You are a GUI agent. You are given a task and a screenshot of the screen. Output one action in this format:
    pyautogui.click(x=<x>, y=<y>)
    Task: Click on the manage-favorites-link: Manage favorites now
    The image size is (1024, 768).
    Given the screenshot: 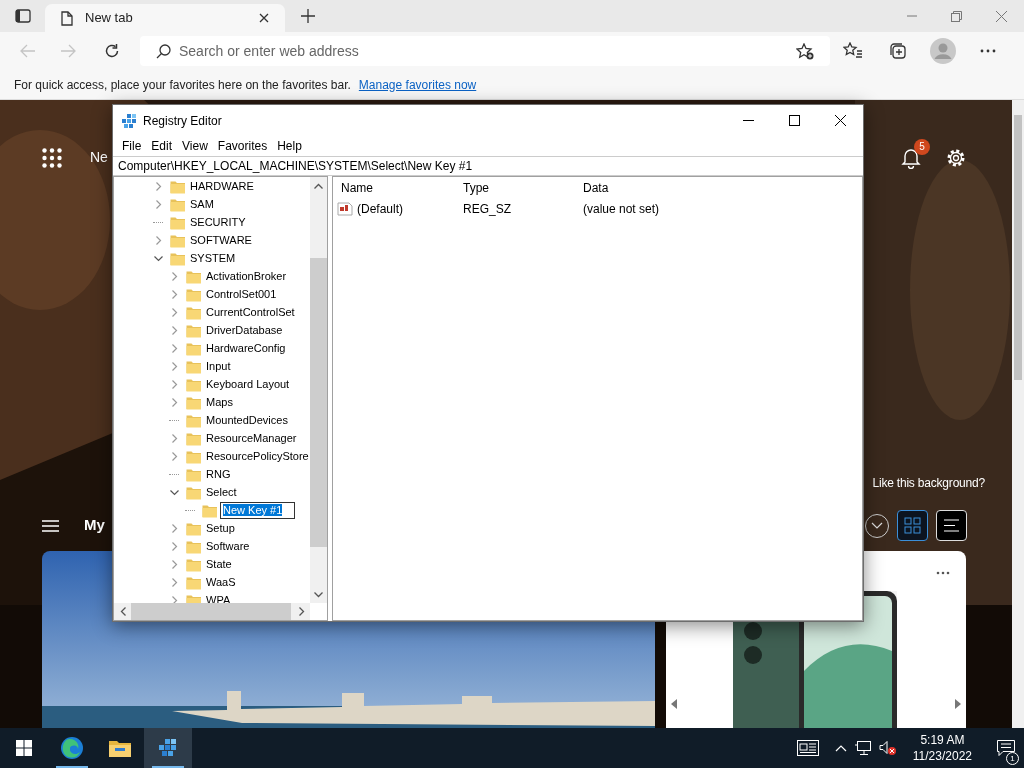 What is the action you would take?
    pyautogui.click(x=417, y=84)
    